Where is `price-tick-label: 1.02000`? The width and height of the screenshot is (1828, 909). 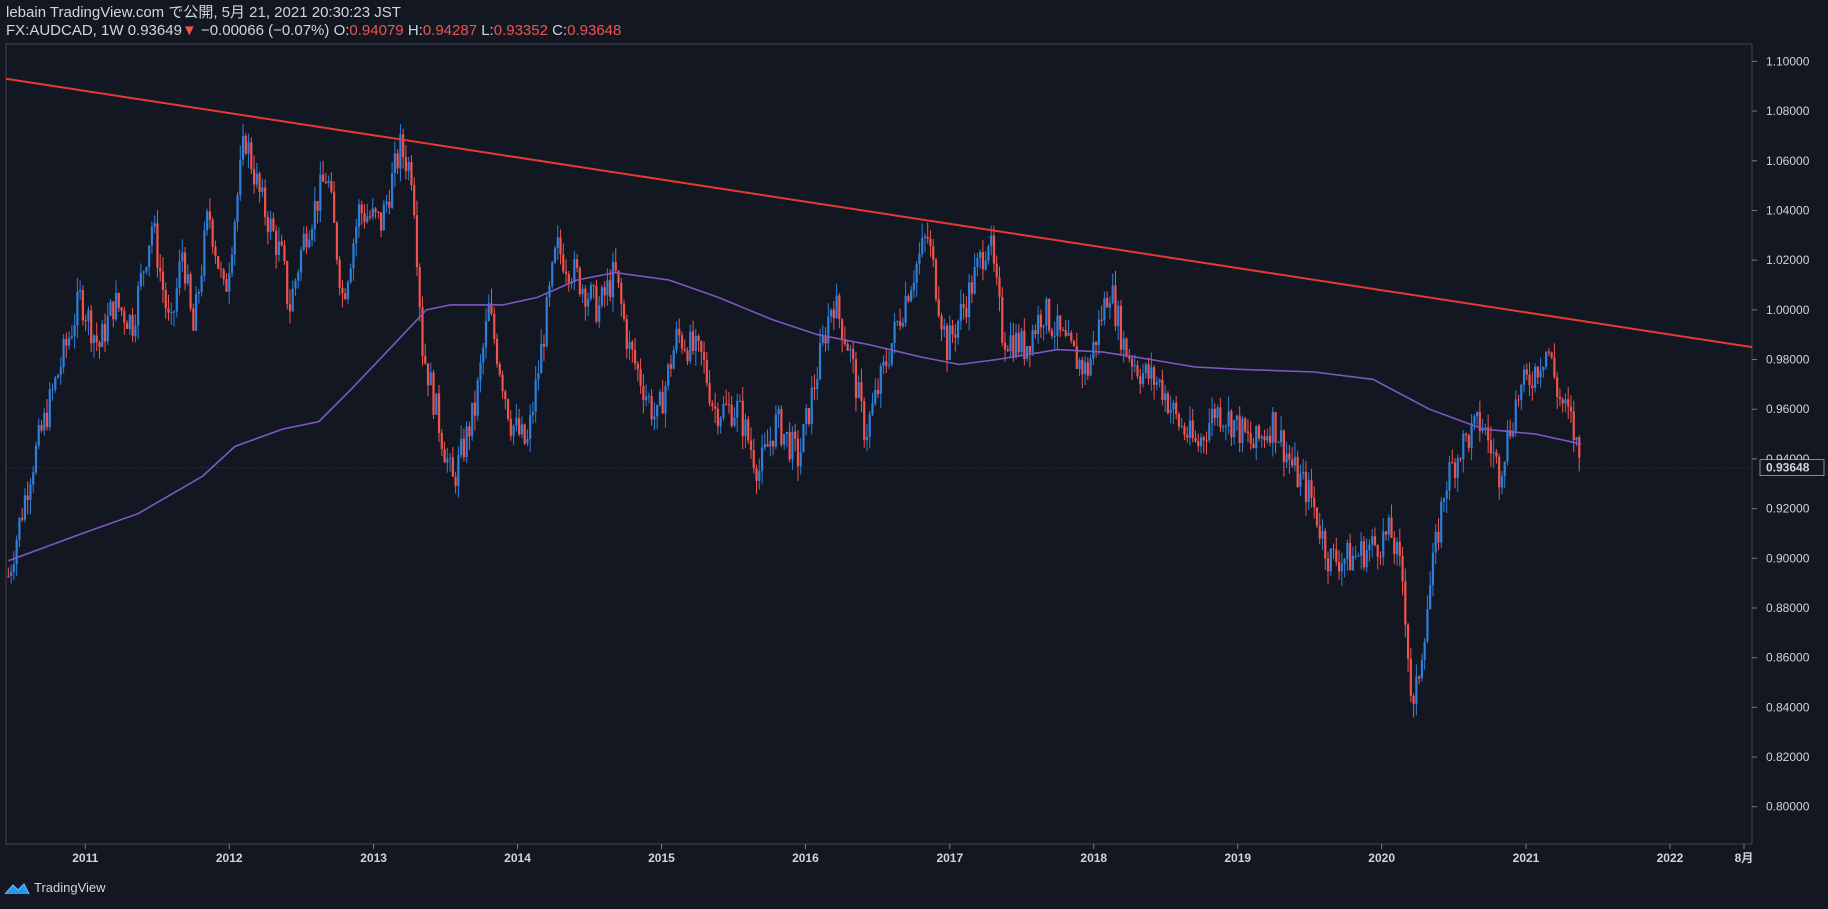 price-tick-label: 1.02000 is located at coordinates (1788, 260).